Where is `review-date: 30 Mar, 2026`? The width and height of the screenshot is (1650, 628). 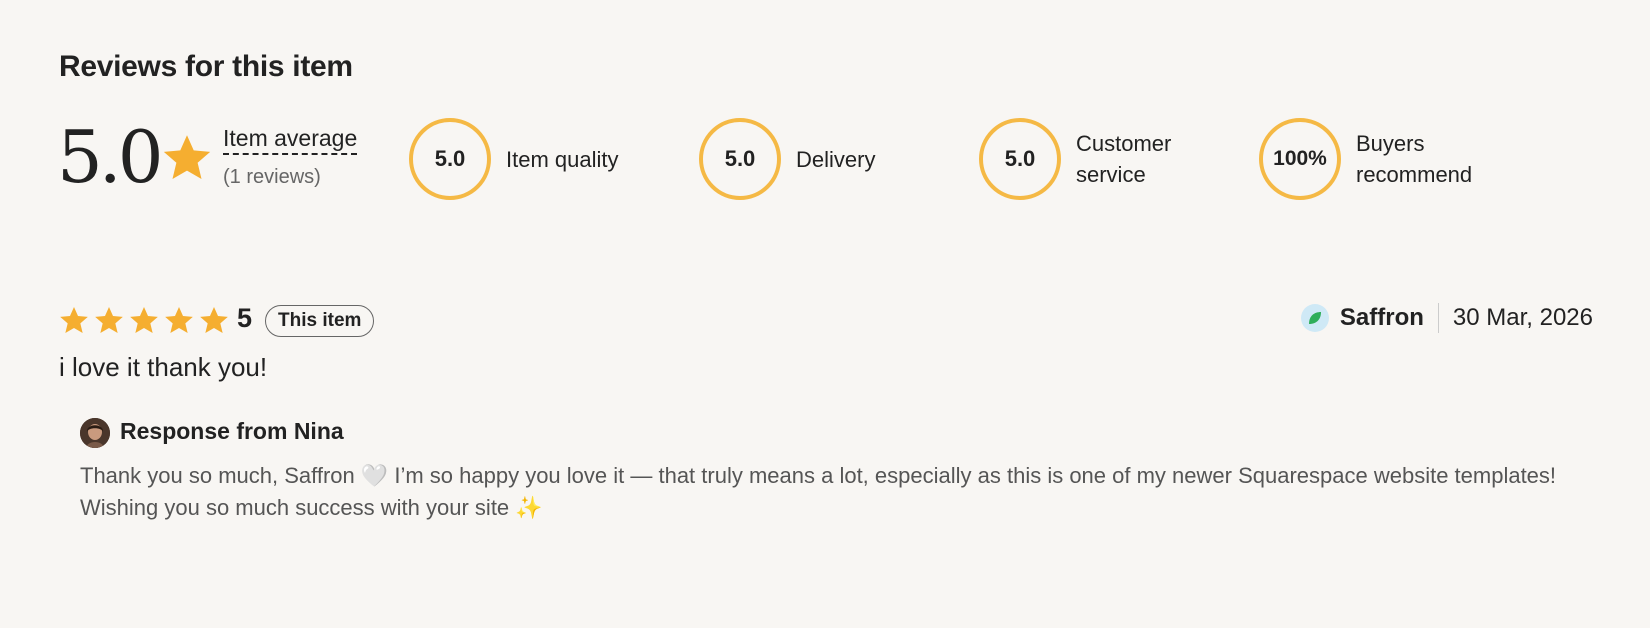 review-date: 30 Mar, 2026 is located at coordinates (1522, 317).